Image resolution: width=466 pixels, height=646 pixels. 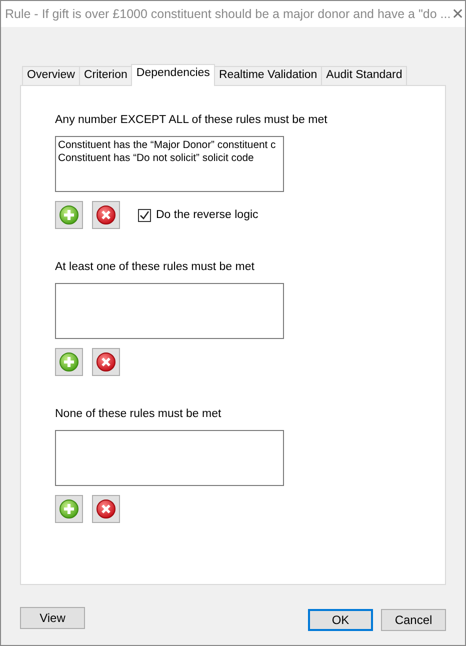 I want to click on view-button: View, so click(x=52, y=618).